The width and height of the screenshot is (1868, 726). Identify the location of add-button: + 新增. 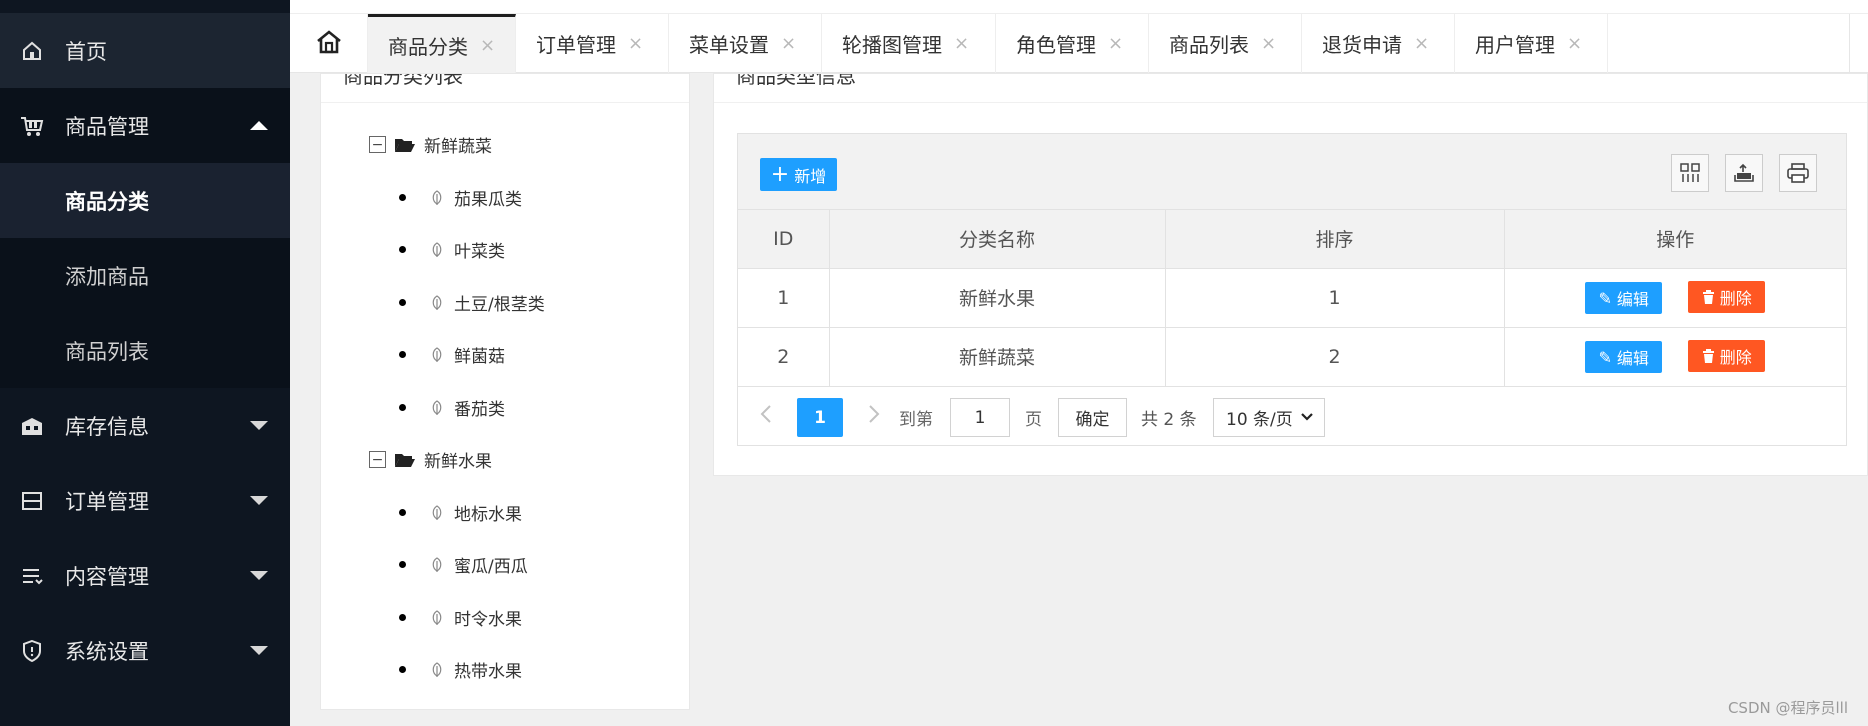
(798, 174).